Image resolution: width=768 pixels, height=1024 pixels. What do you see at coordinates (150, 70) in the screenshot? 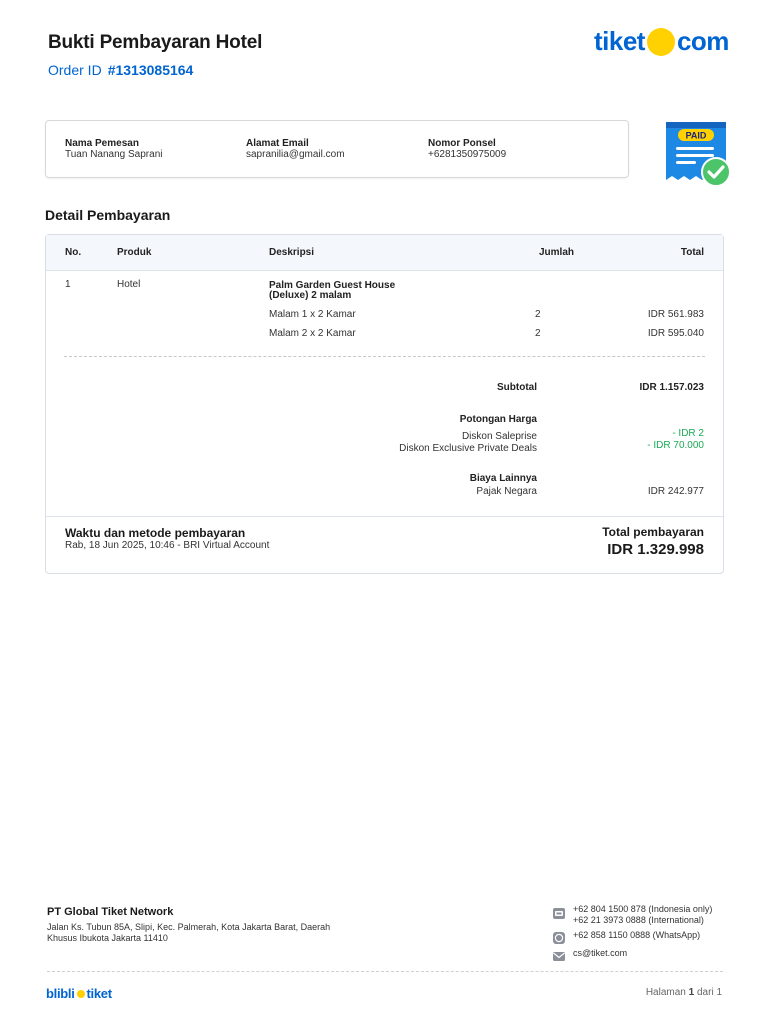
I see `order-id-value: #1313085164` at bounding box center [150, 70].